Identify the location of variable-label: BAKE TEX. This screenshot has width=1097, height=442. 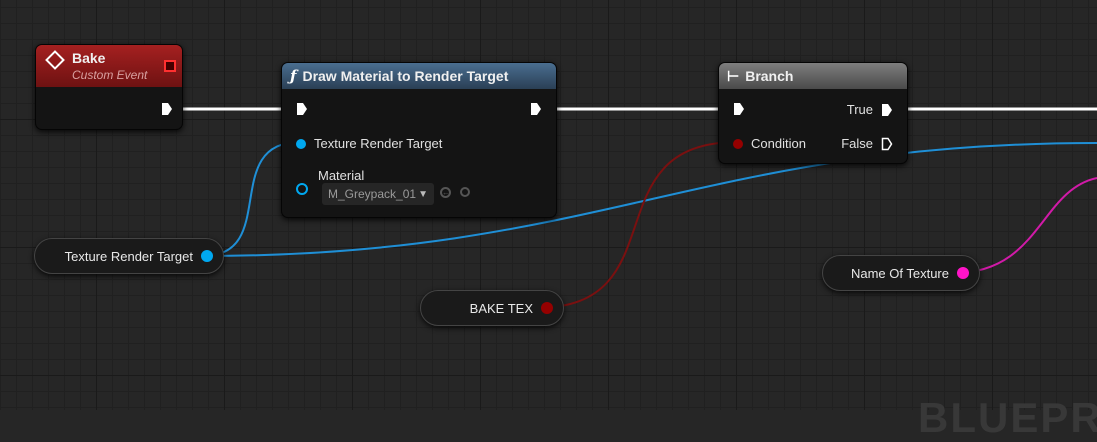
(501, 308).